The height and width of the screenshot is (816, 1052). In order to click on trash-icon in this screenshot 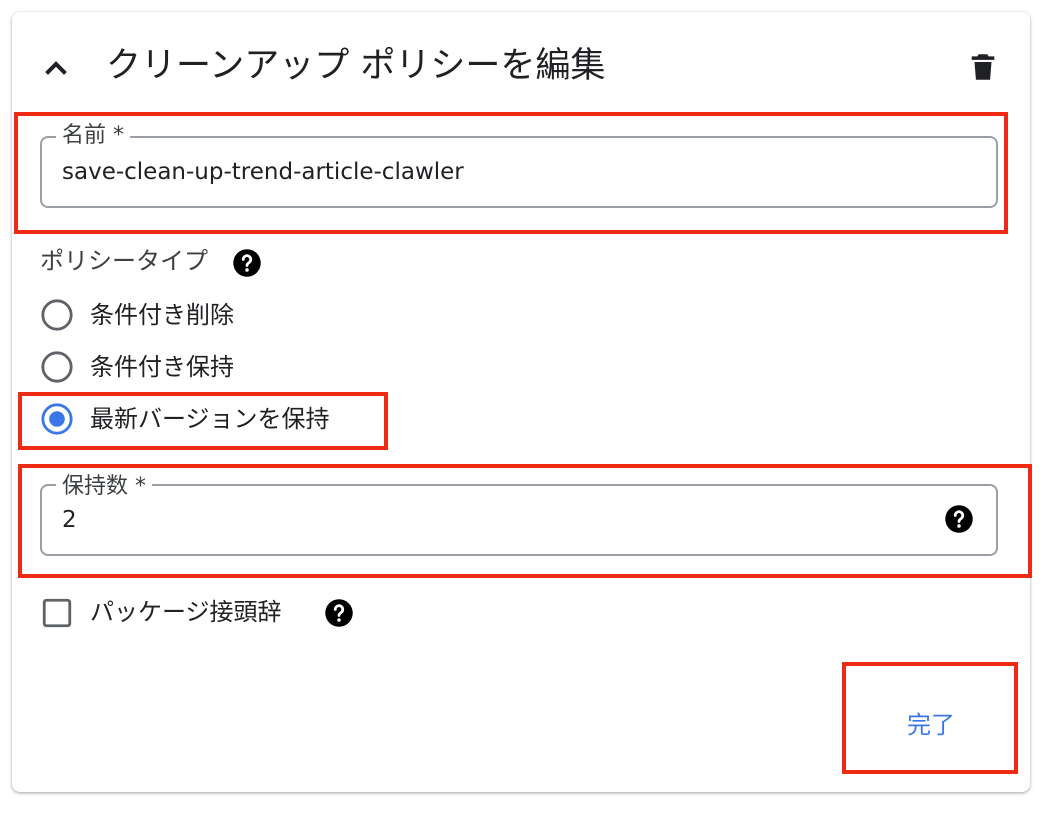, I will do `click(983, 67)`.